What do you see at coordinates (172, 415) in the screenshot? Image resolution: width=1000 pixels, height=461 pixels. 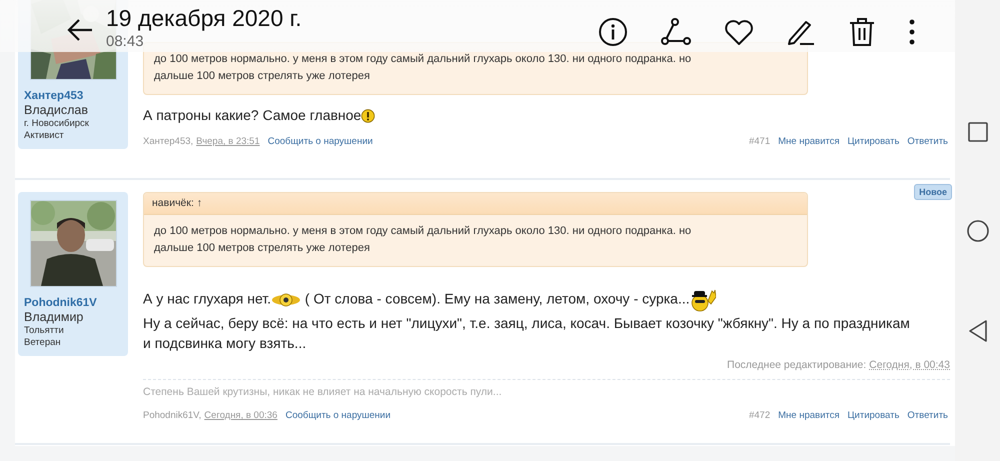 I see `footer-author: Pohodnik61V,` at bounding box center [172, 415].